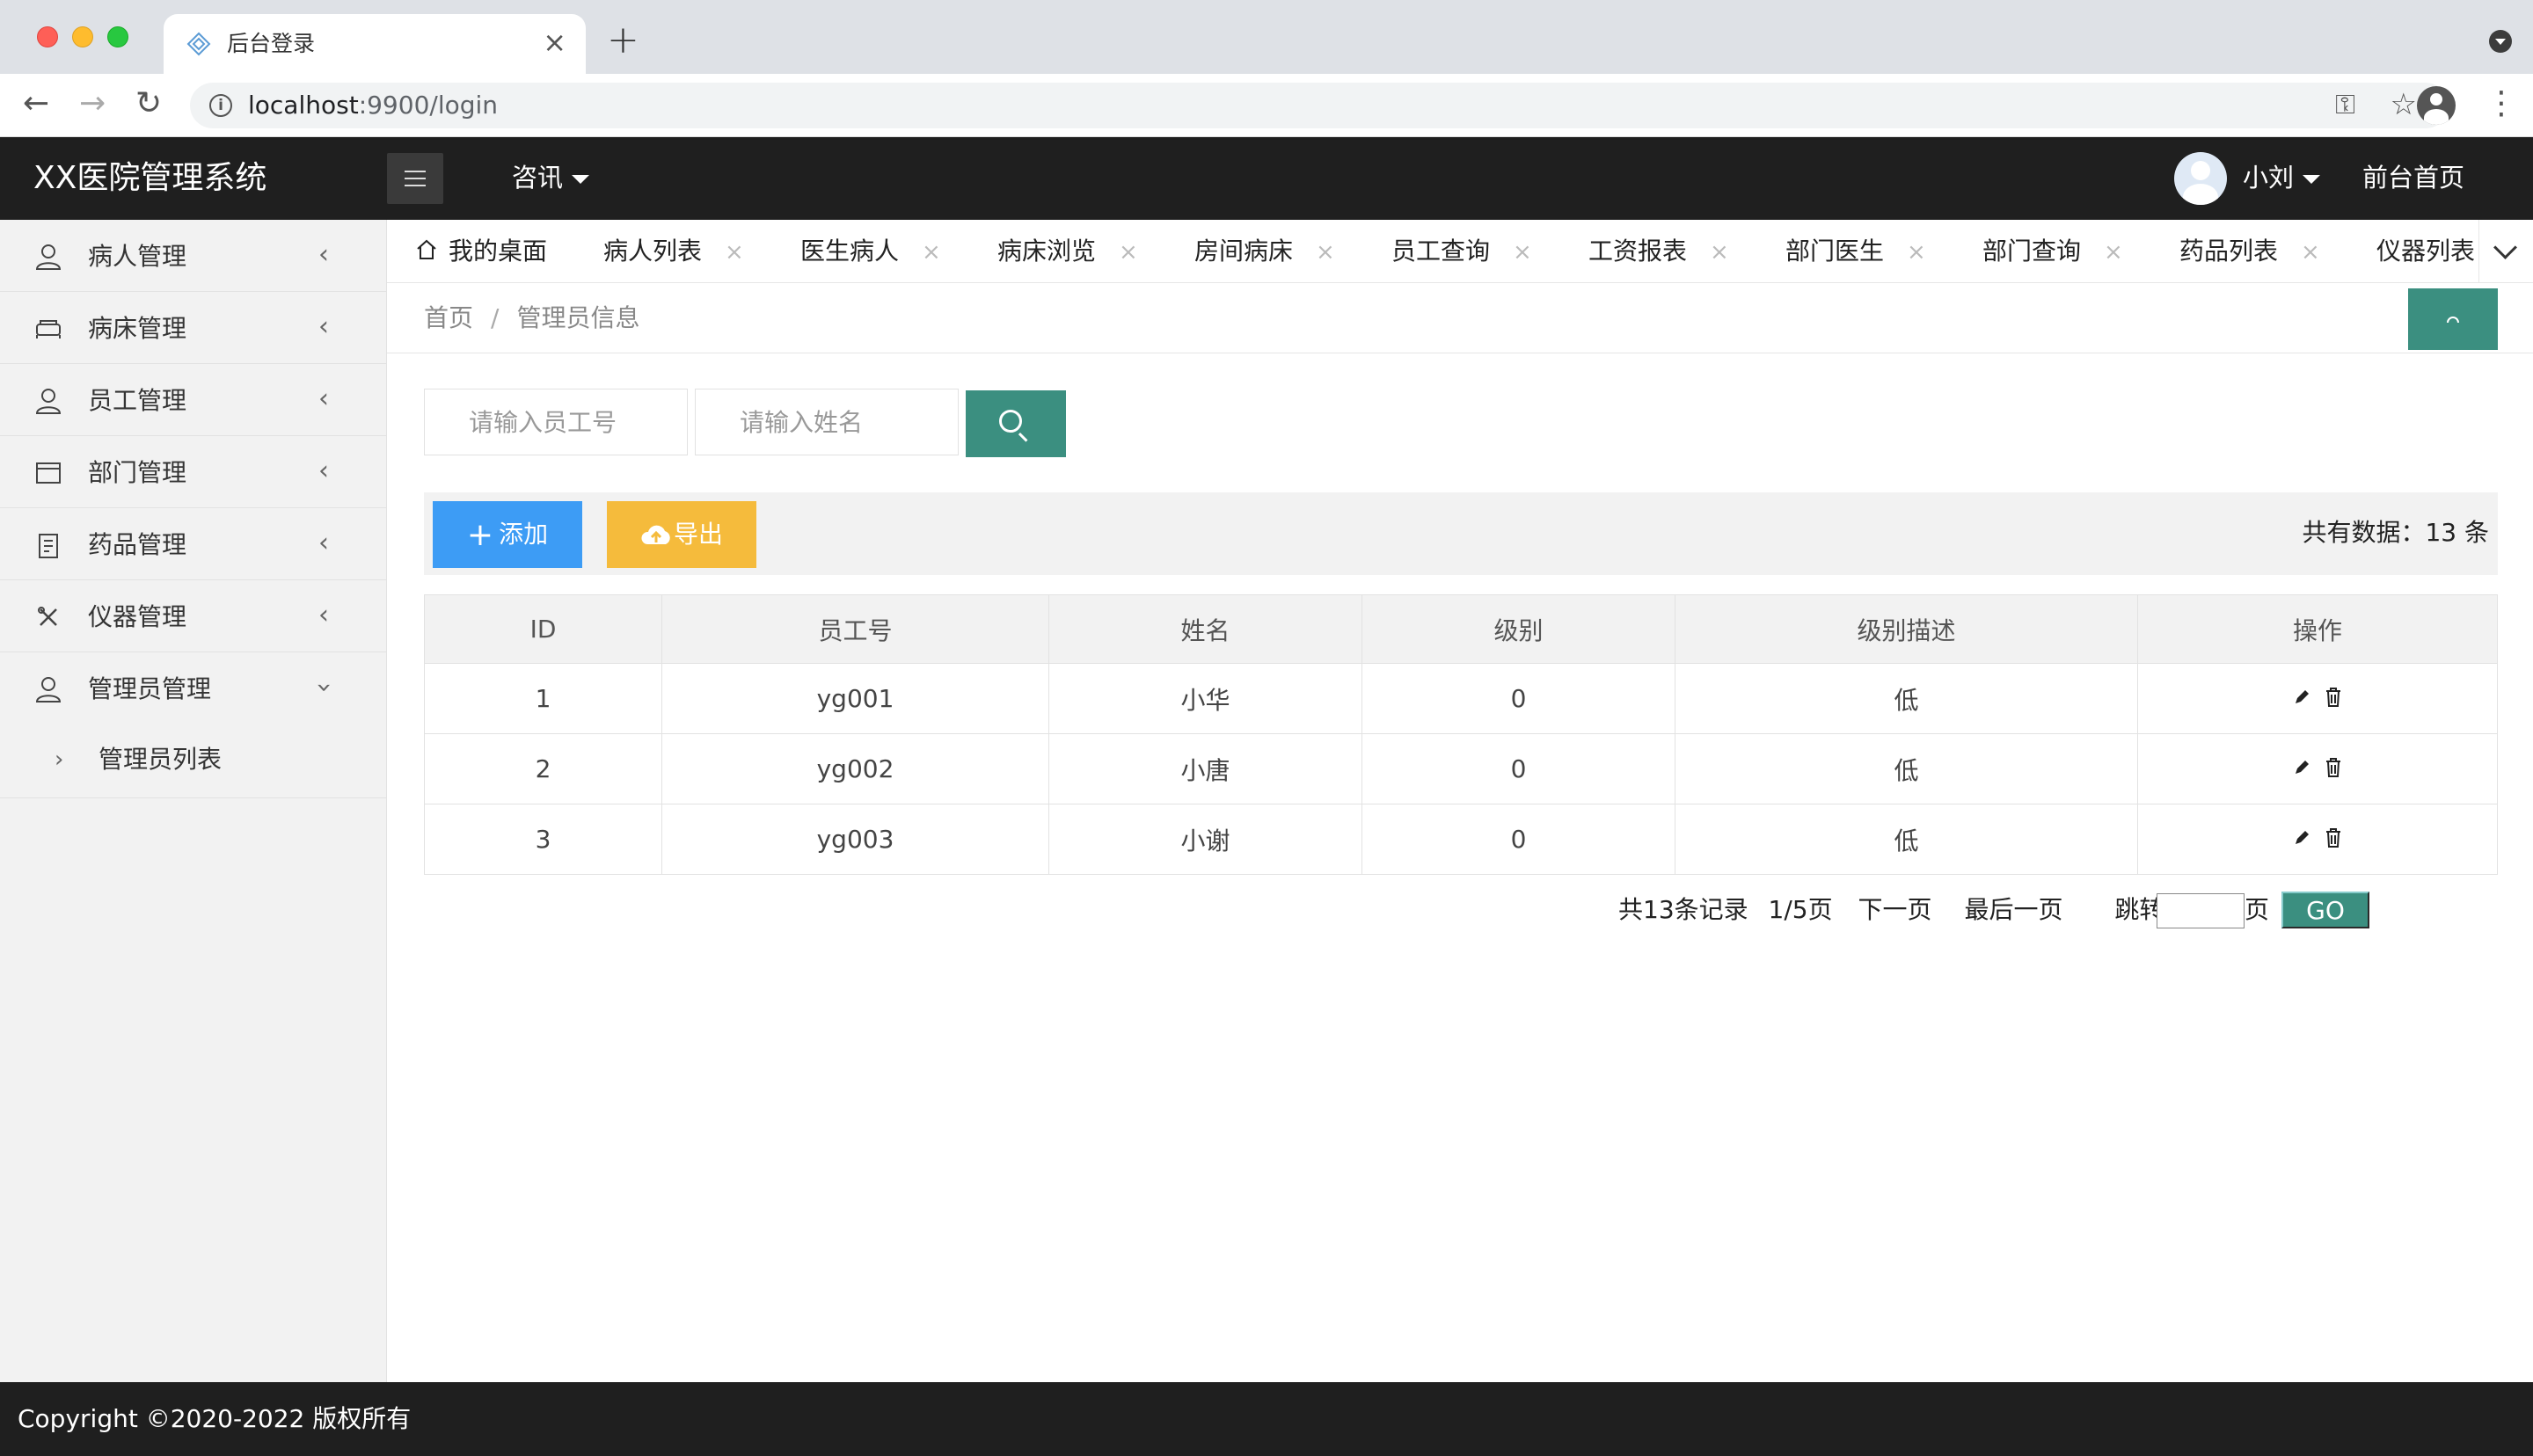 This screenshot has width=2533, height=1456. I want to click on profile-icon, so click(2436, 105).